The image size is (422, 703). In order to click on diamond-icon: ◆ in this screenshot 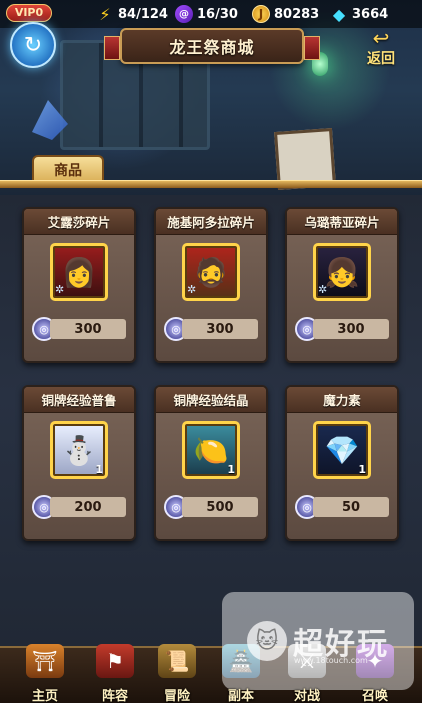, I will do `click(339, 14)`.